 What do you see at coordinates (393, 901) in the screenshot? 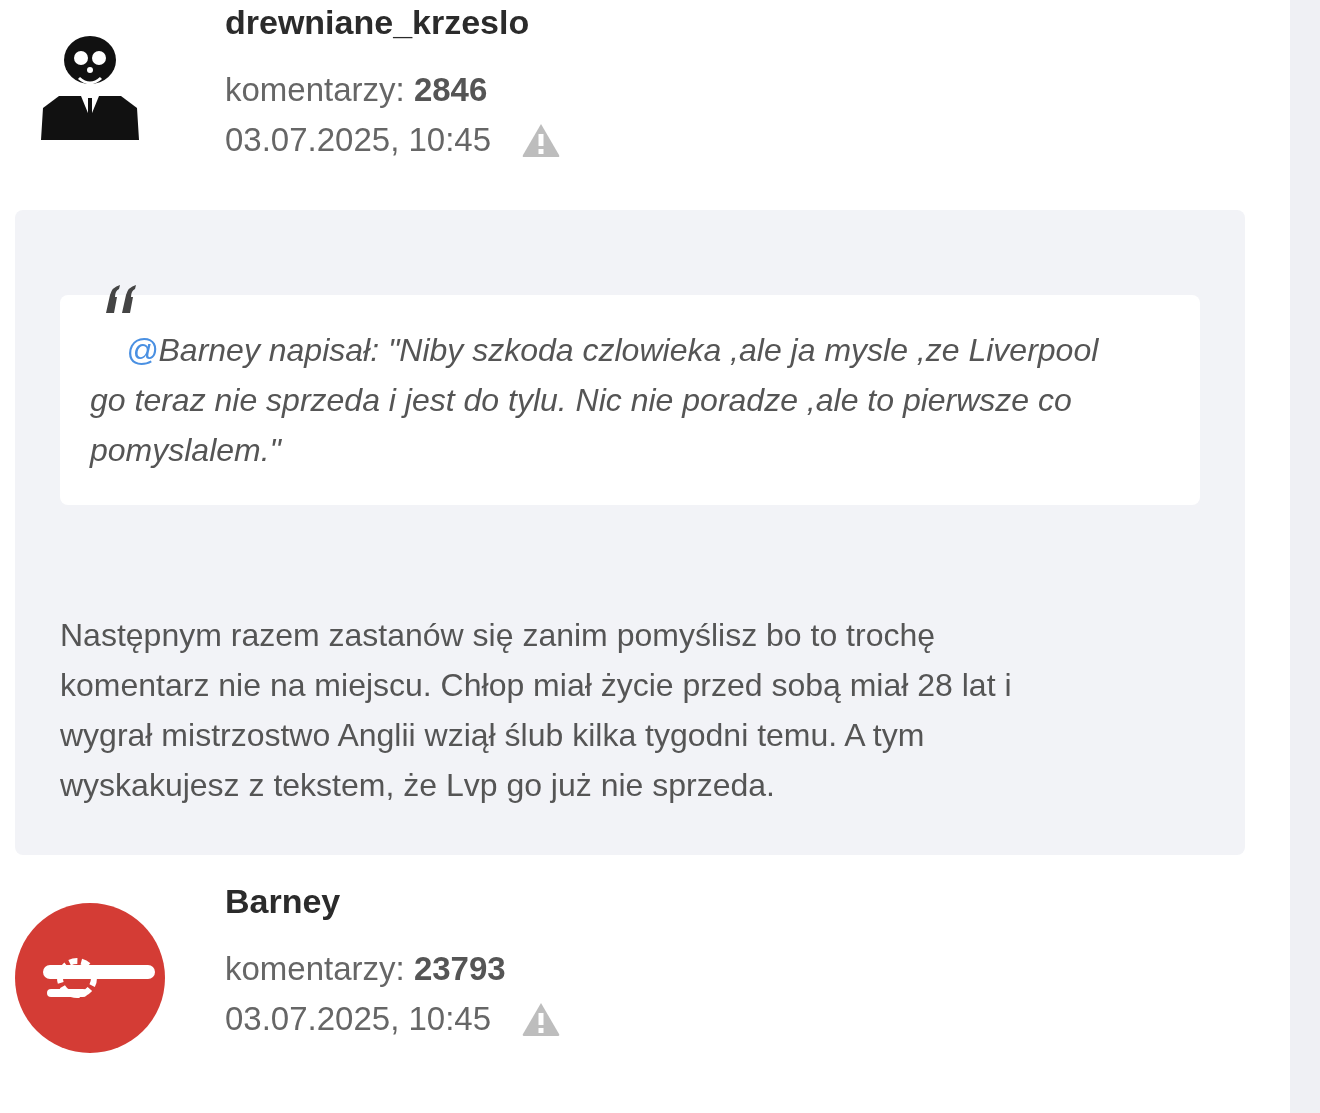
I see `username: Barney` at bounding box center [393, 901].